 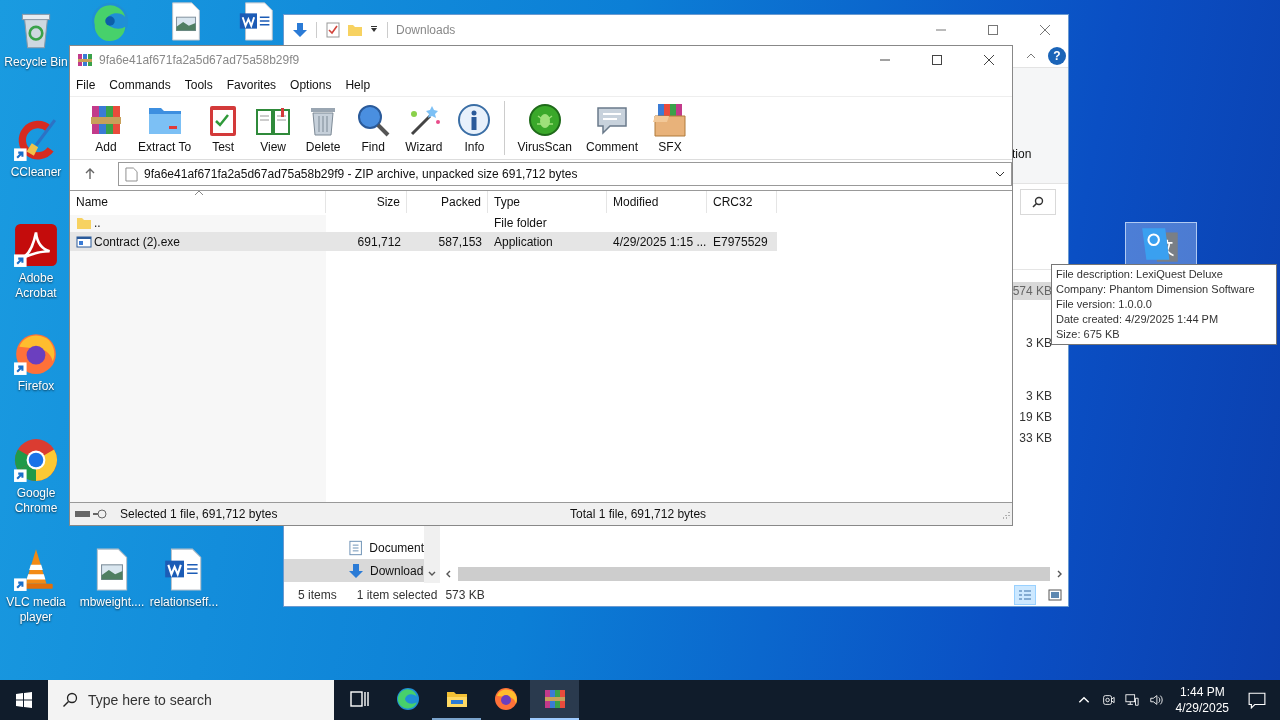 I want to click on checklist-icon, so click(x=333, y=30).